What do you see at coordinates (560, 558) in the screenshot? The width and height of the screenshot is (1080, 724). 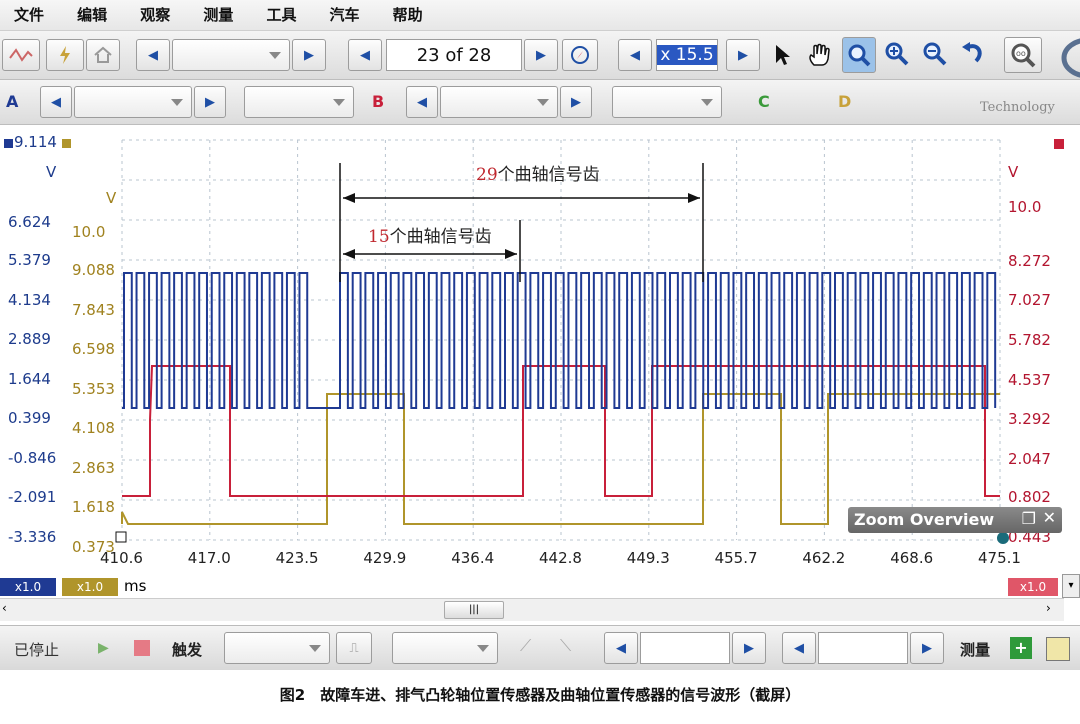 I see `x-axis-tick: 442.8` at bounding box center [560, 558].